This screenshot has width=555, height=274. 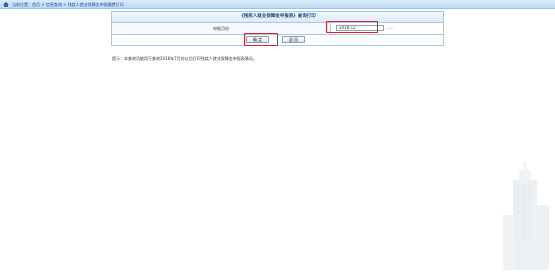 I want to click on hint-text: 提示：本查询功能用于查询2018年7月份以后打印残疾人就业保障金申报表情况。, so click(x=184, y=58).